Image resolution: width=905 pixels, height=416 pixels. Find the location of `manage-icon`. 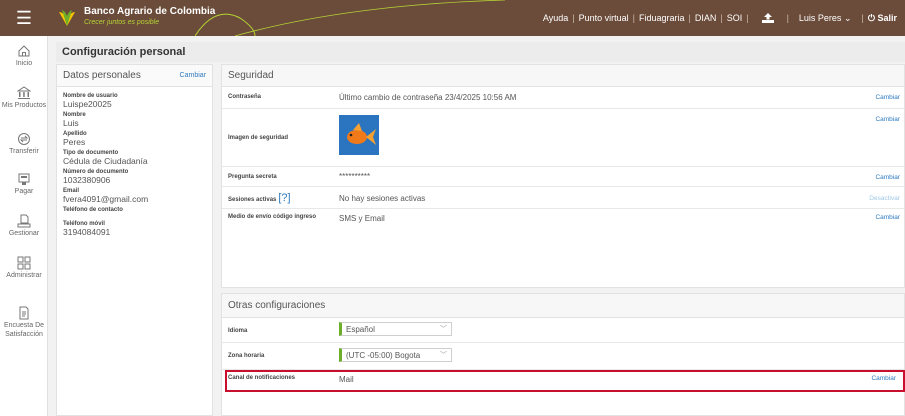

manage-icon is located at coordinates (24, 221).